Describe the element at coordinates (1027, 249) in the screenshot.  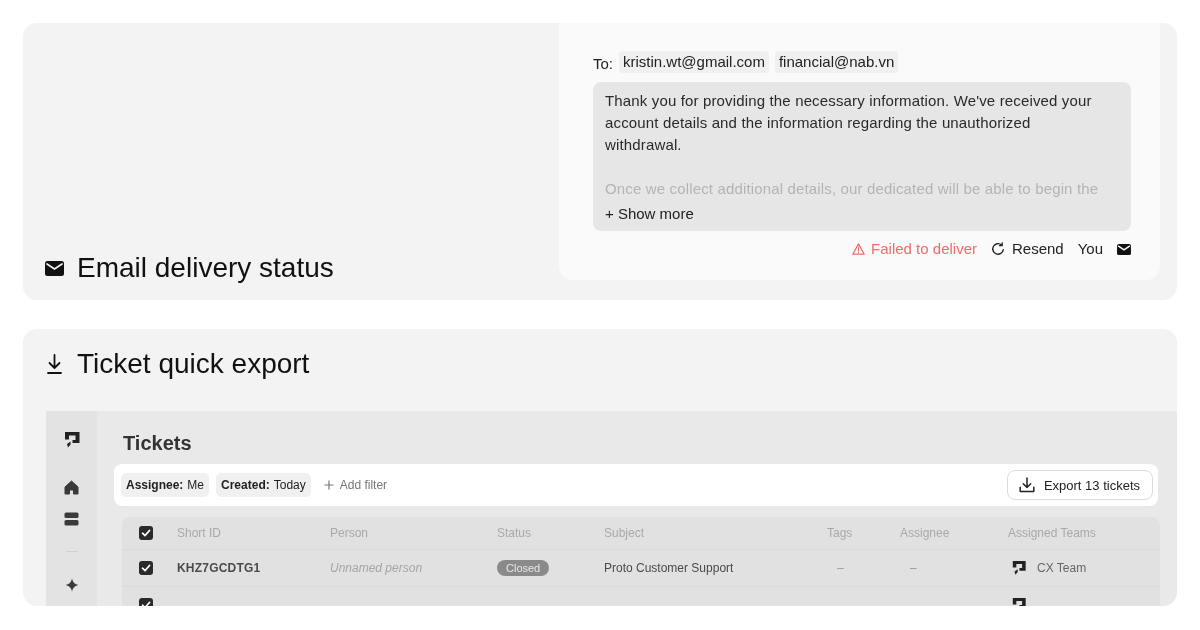
I see `resend-button: Resend` at that location.